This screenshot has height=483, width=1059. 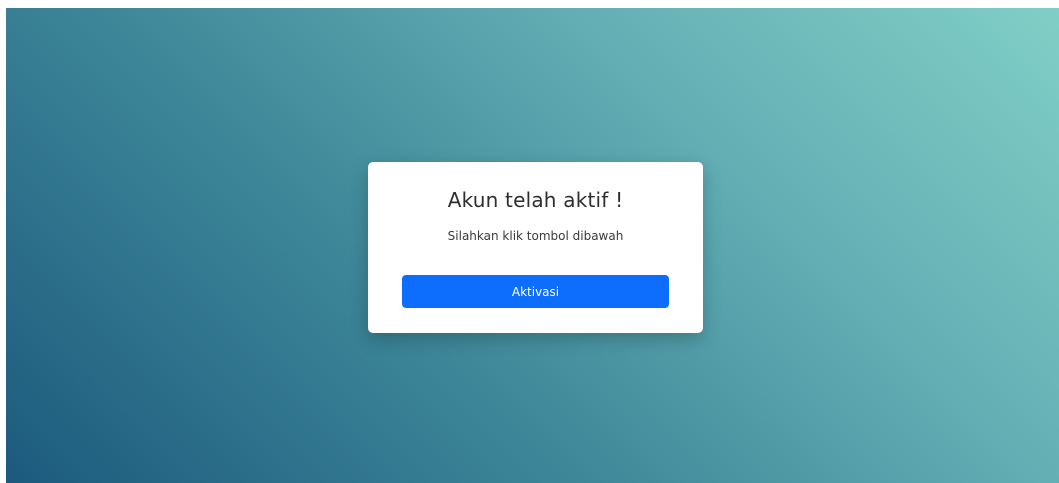 I want to click on card-subtitle: Silahkan klik tombol dibawah, so click(x=535, y=236).